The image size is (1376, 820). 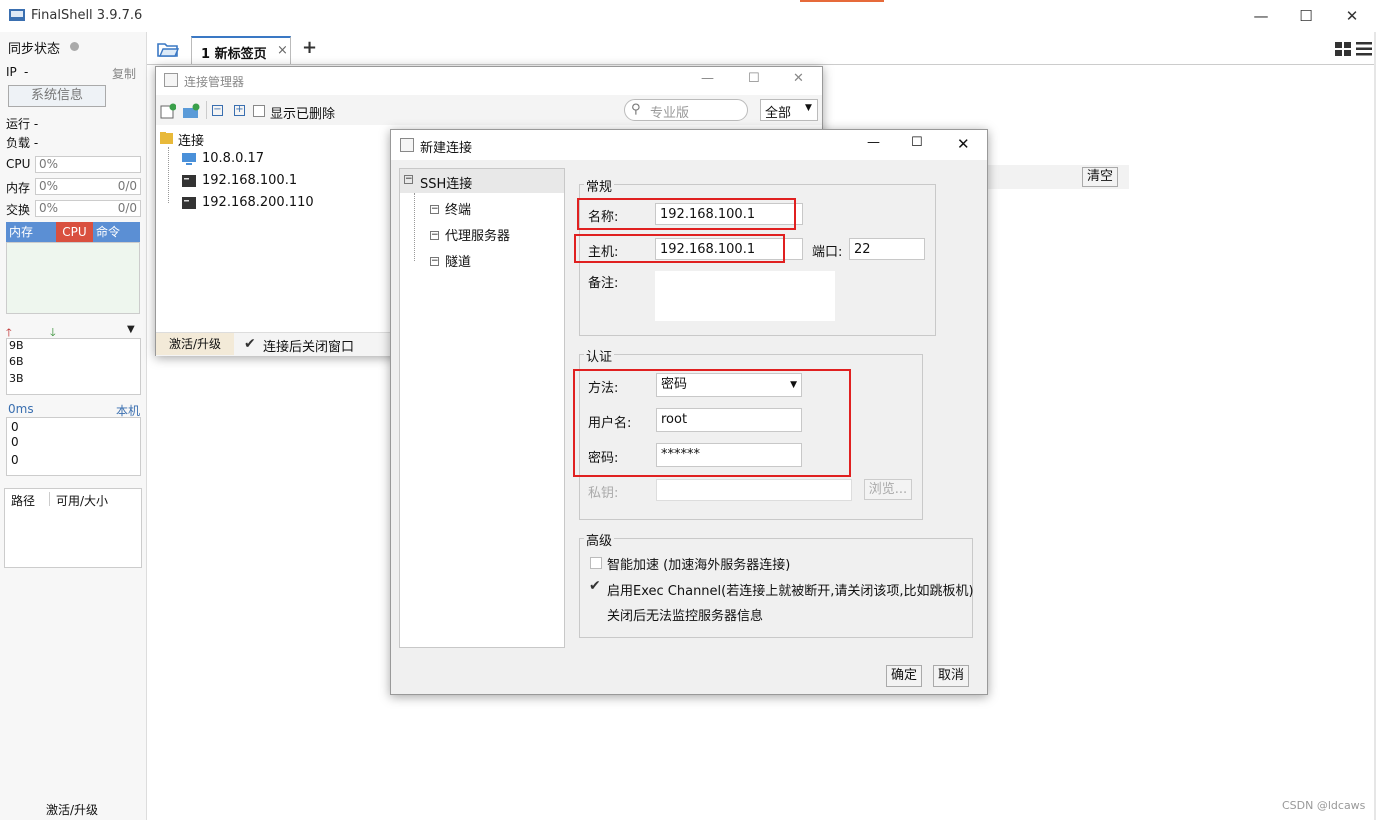 What do you see at coordinates (458, 260) in the screenshot?
I see `tree-tunnel: 隧道` at bounding box center [458, 260].